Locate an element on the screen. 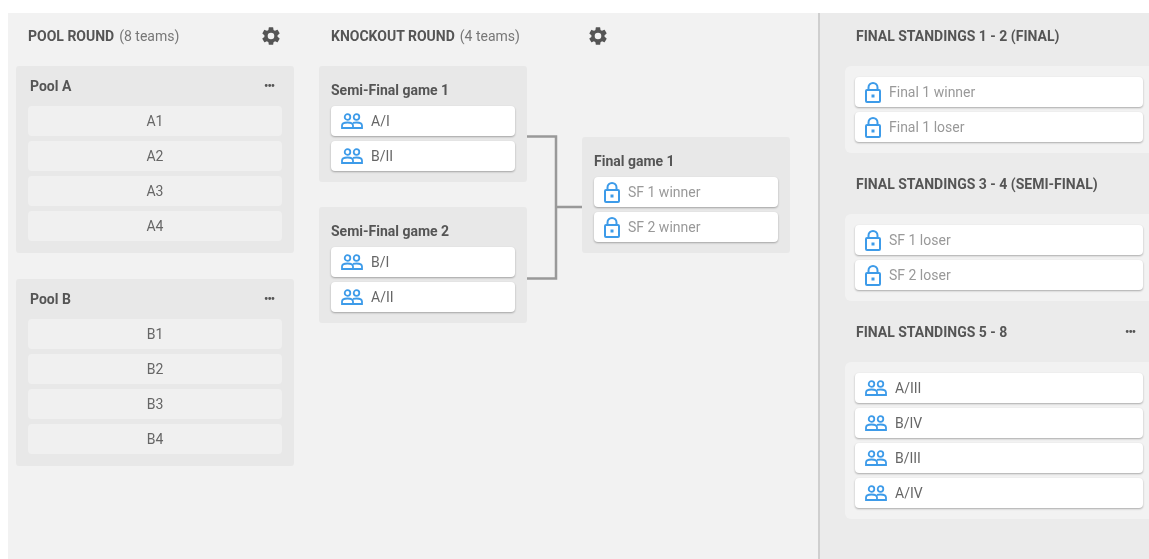 This screenshot has width=1149, height=559. slot-label: A/II is located at coordinates (382, 297).